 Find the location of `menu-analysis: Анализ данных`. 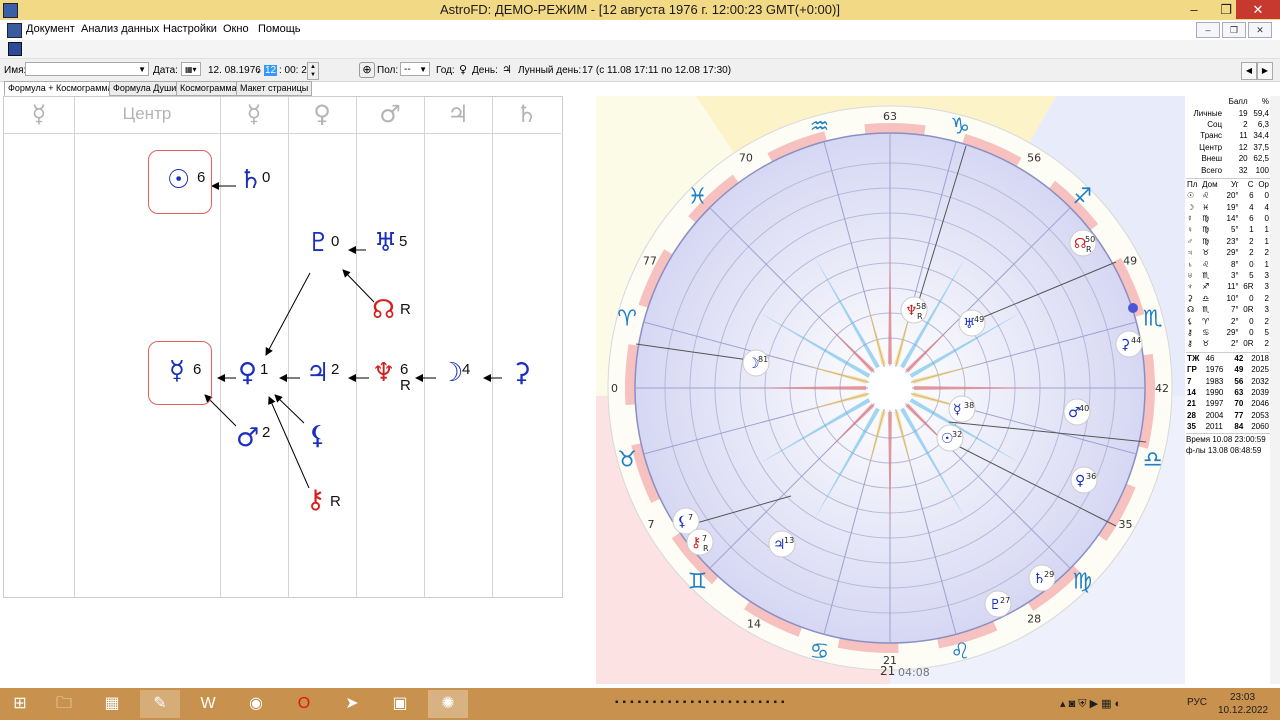

menu-analysis: Анализ данных is located at coordinates (120, 29).